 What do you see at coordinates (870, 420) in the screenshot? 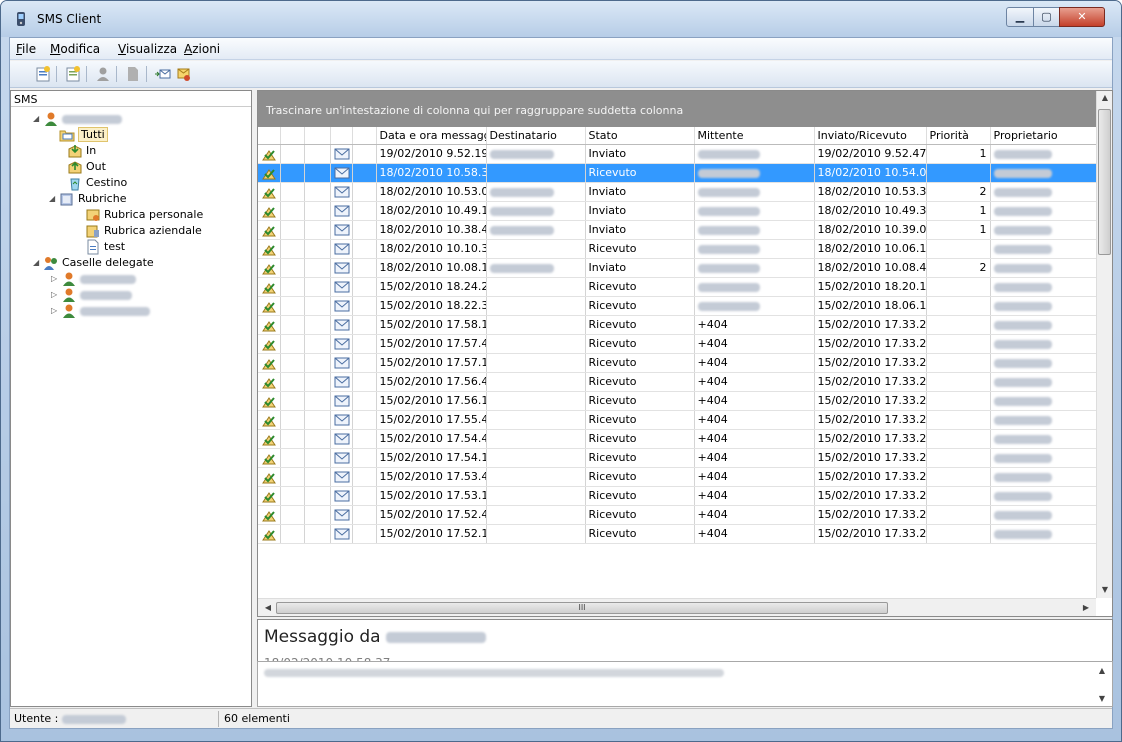
I see `cell-inviato-ricevuto: 15/02/2010 17.33.29` at bounding box center [870, 420].